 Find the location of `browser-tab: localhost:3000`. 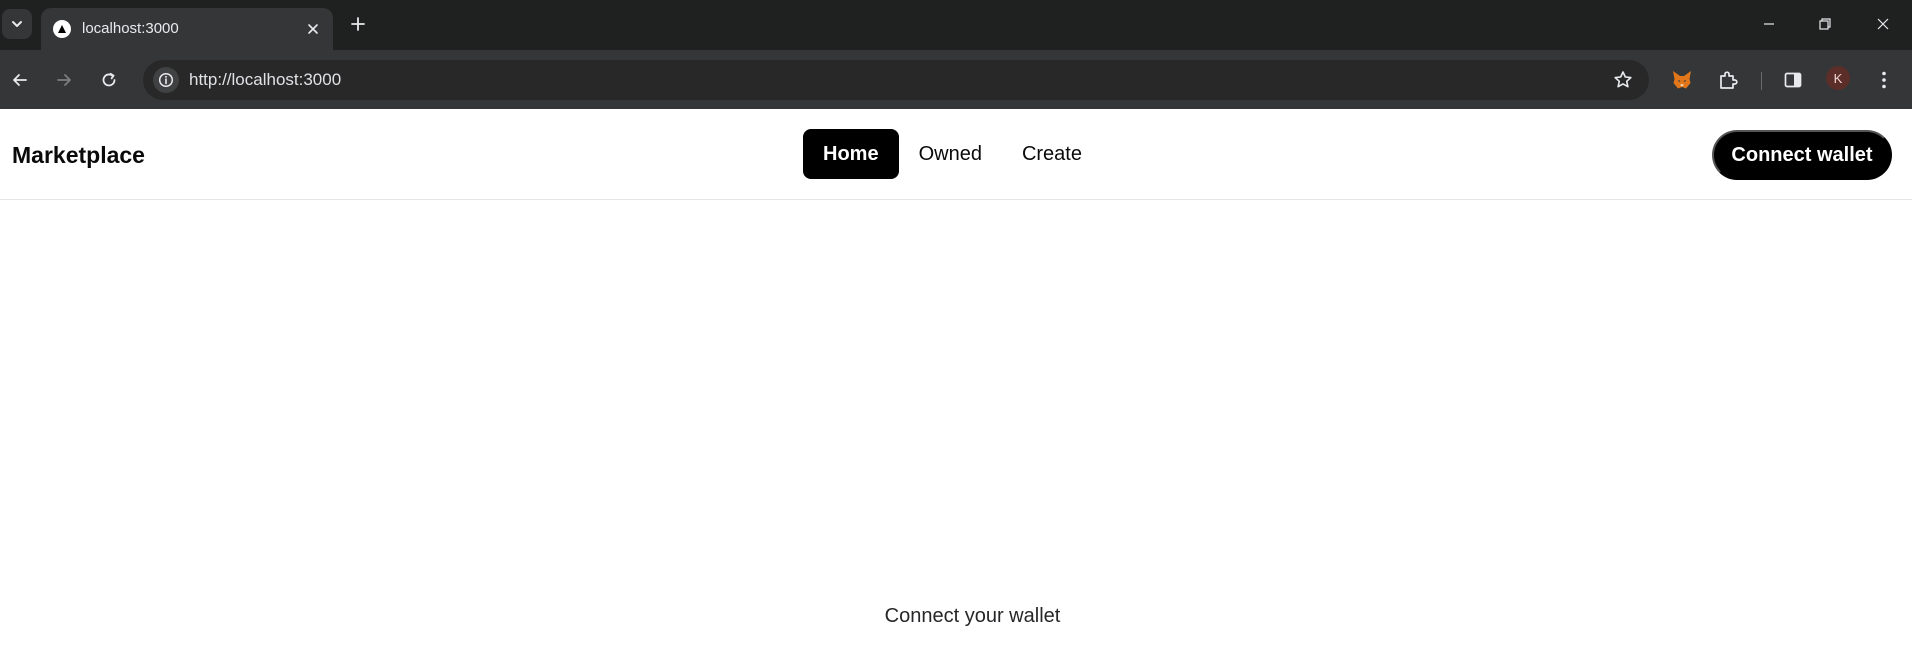

browser-tab: localhost:3000 is located at coordinates (187, 29).